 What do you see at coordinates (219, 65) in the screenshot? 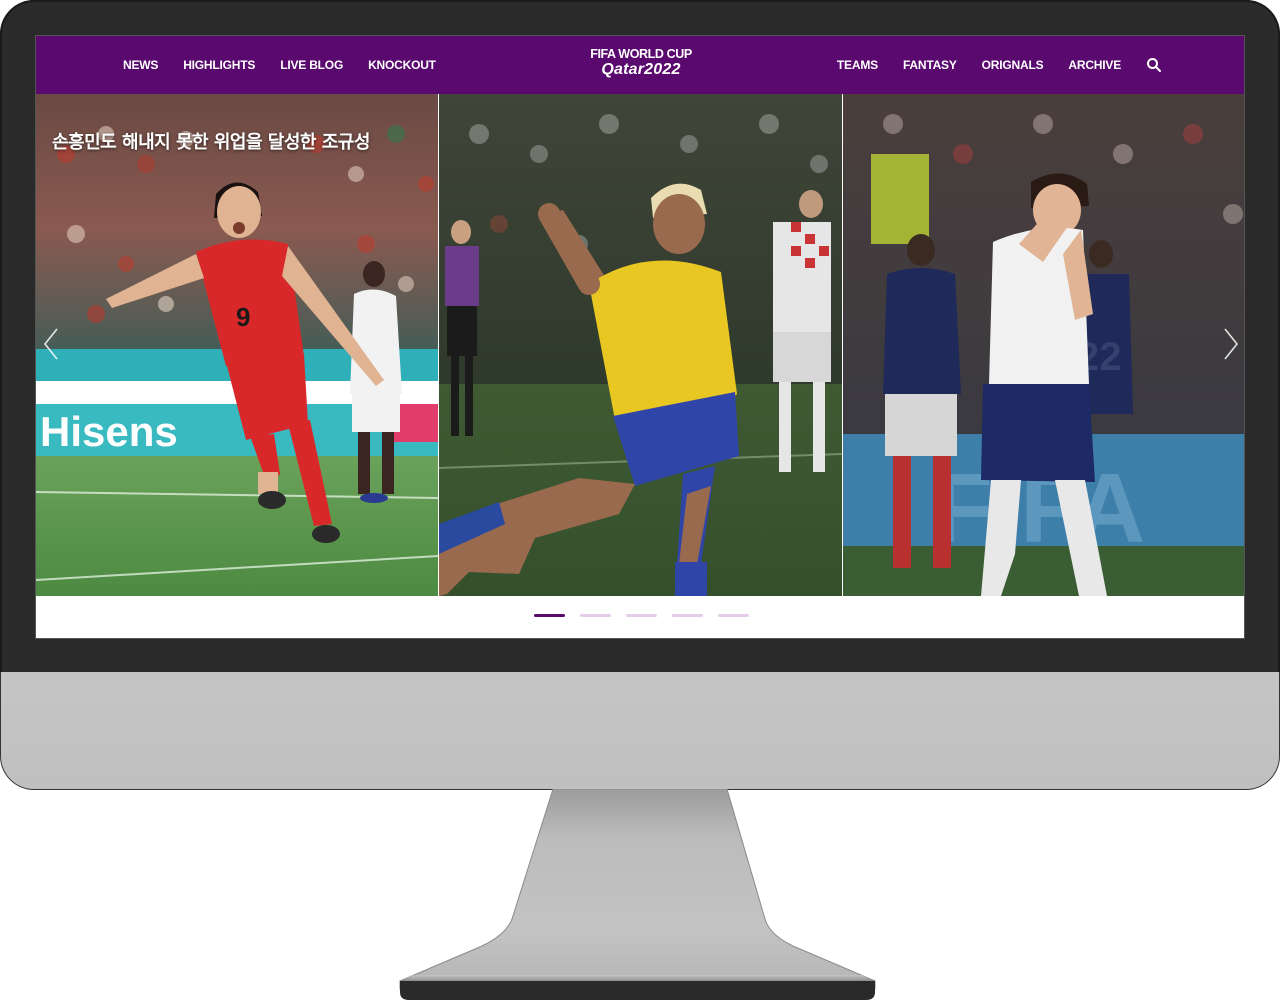
I see `nav-item-highlights: HIGHLIGHTS` at bounding box center [219, 65].